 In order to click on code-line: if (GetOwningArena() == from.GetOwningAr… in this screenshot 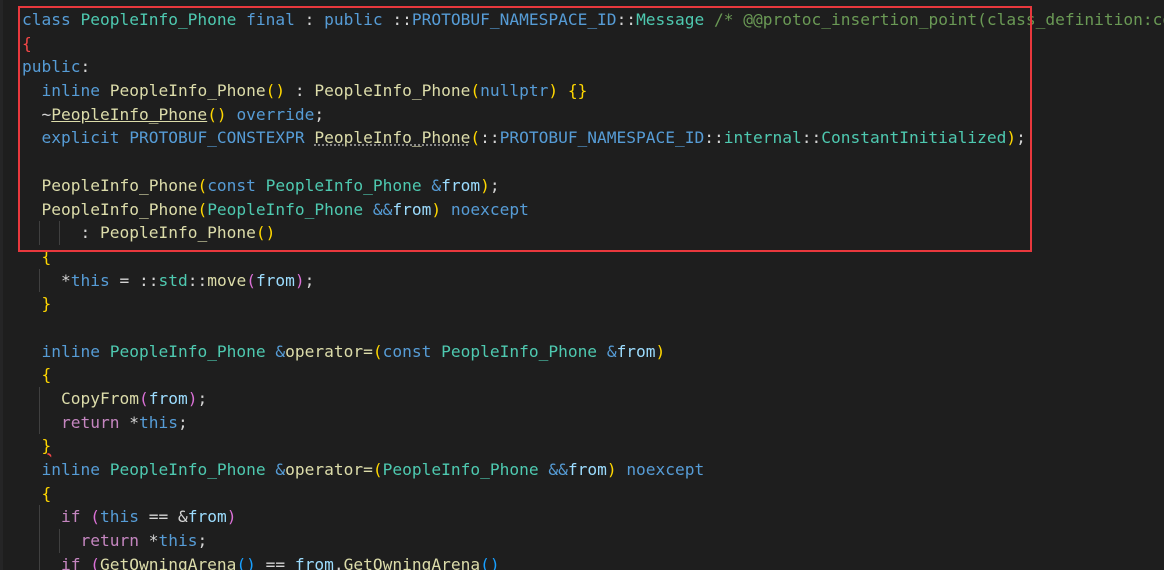, I will do `click(593, 561)`.